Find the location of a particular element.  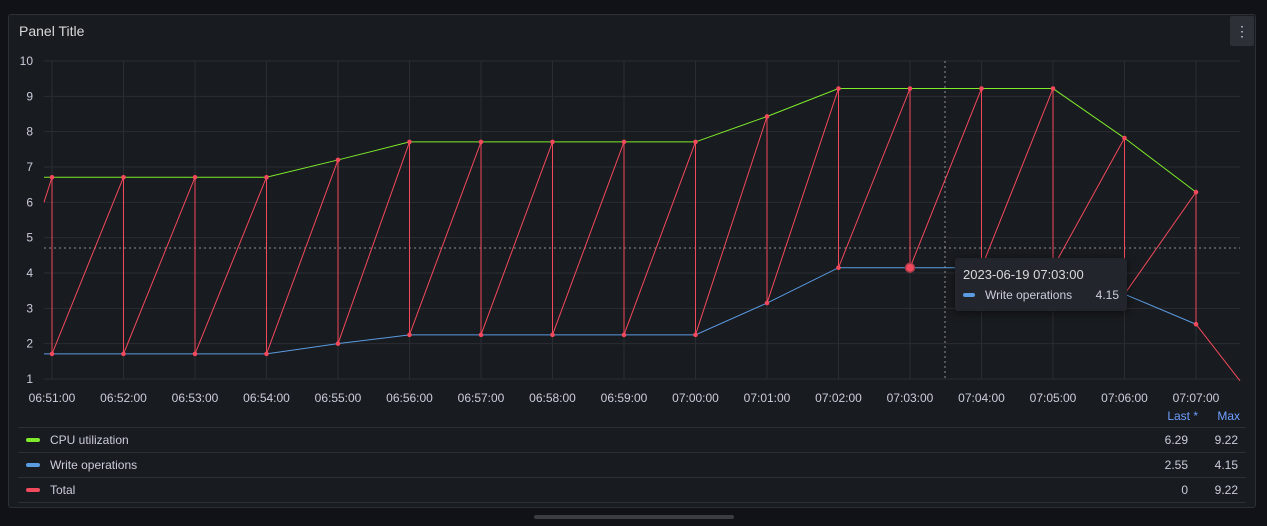

y-tick-label: 3 is located at coordinates (29, 308).